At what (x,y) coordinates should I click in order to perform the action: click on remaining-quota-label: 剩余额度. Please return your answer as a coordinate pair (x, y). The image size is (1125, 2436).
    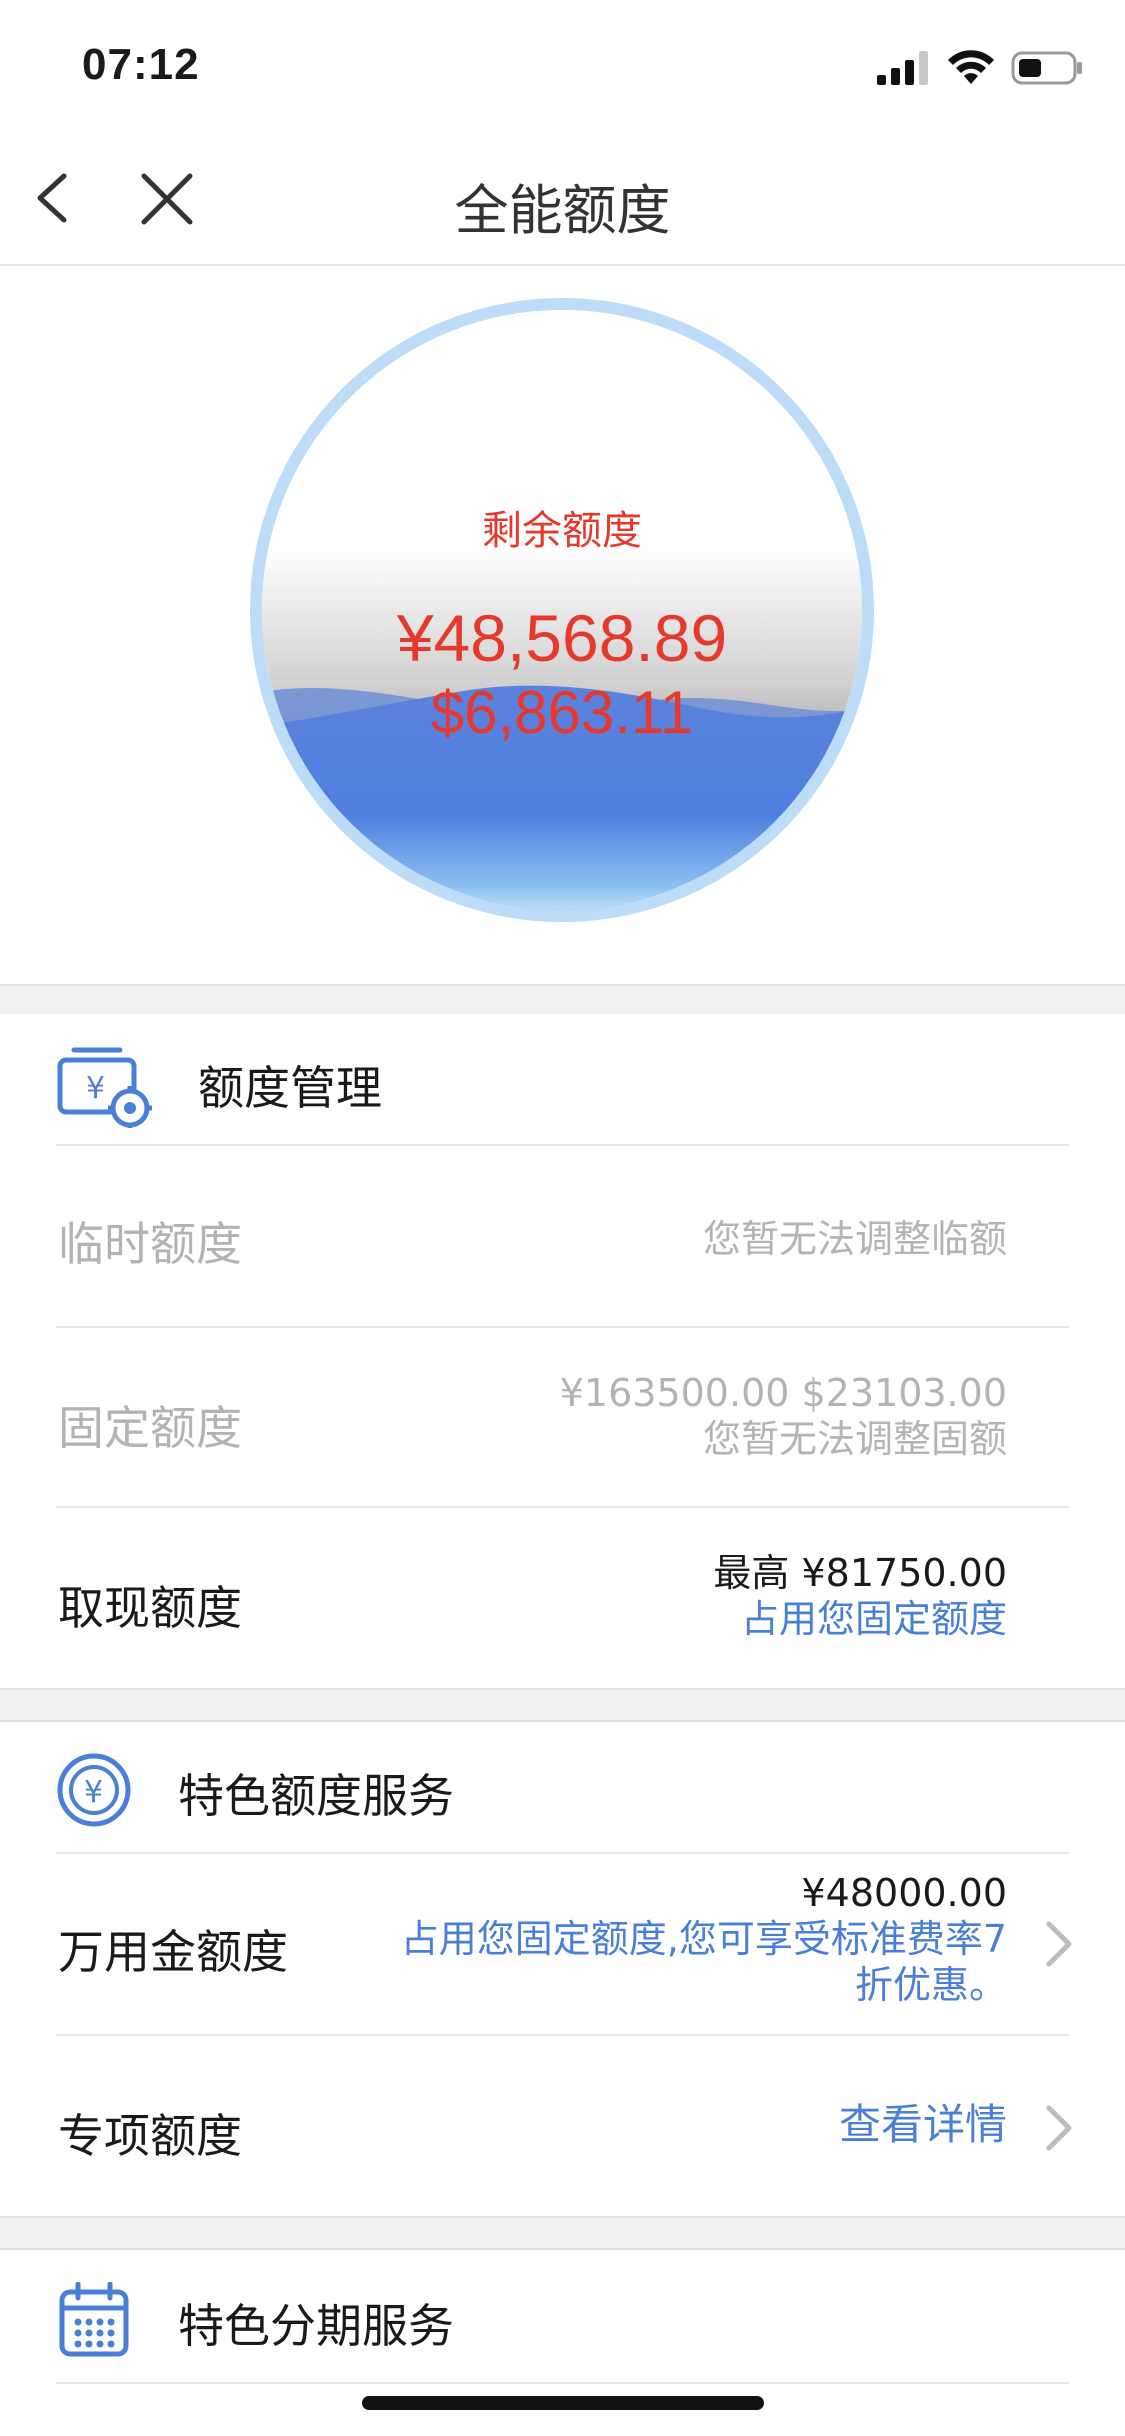
    Looking at the image, I should click on (562, 531).